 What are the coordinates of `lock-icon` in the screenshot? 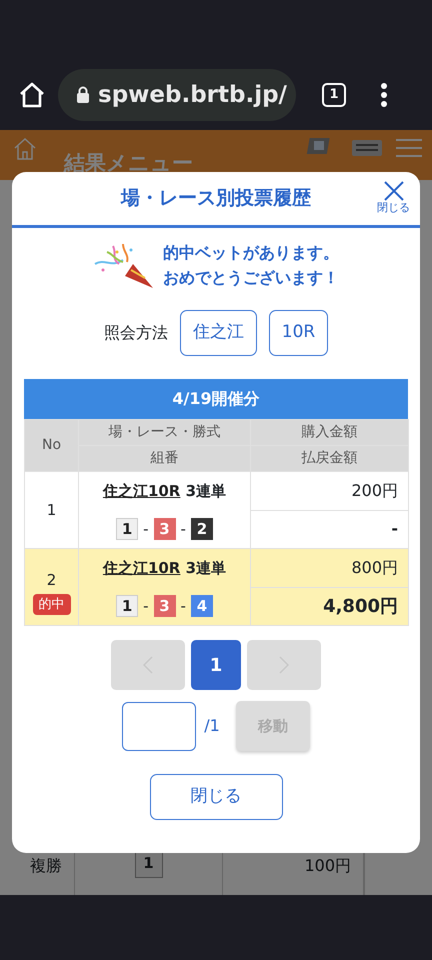 It's located at (83, 95).